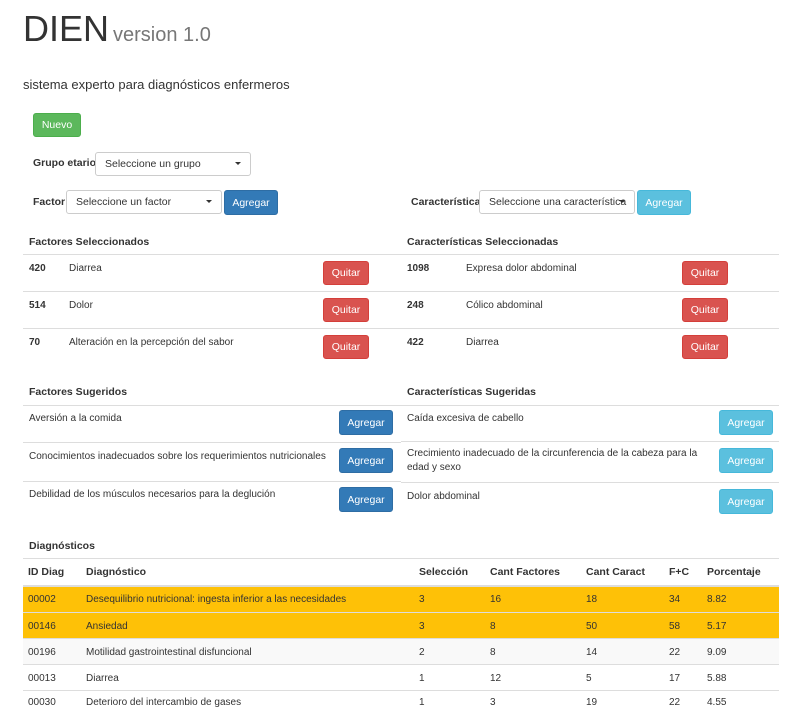  What do you see at coordinates (592, 702) in the screenshot?
I see `diag-cant-caract: 19` at bounding box center [592, 702].